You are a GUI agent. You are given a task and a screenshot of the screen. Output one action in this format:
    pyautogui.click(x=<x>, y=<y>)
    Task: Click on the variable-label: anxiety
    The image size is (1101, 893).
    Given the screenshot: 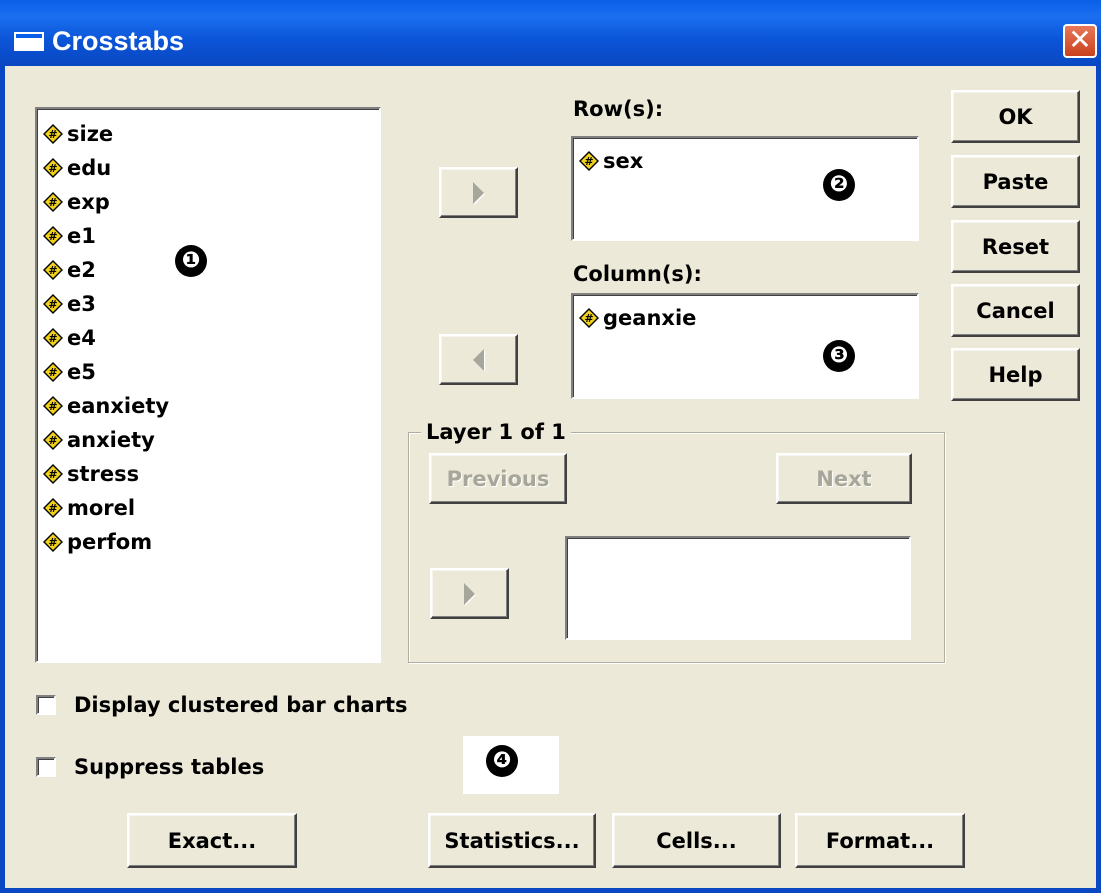 What is the action you would take?
    pyautogui.click(x=111, y=440)
    